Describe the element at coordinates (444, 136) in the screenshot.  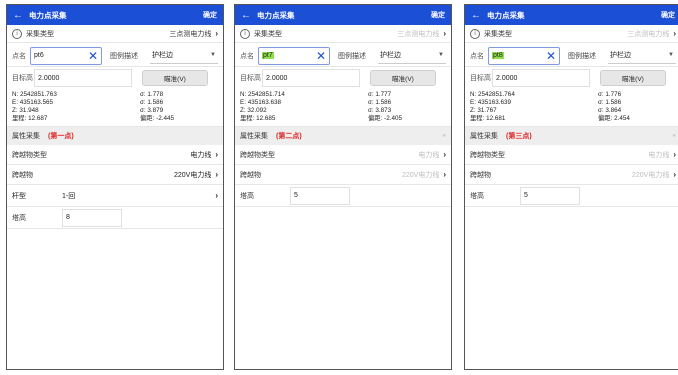
I see `section-indicator-icon: ●` at that location.